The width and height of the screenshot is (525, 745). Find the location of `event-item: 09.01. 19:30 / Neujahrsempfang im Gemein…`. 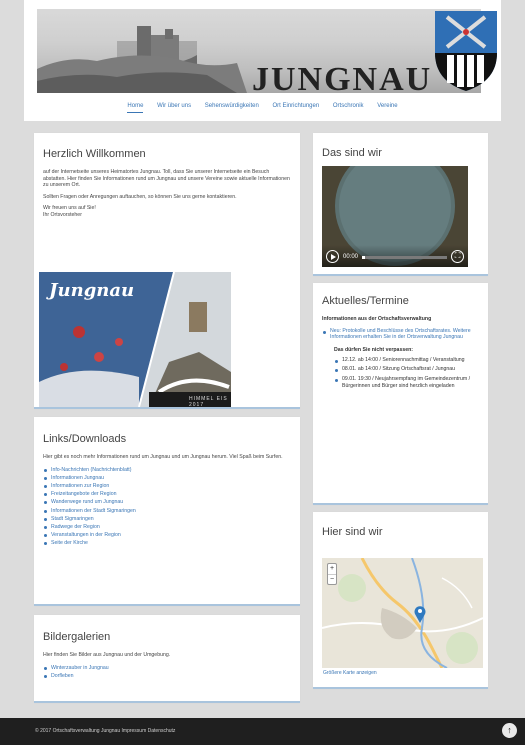

event-item: 09.01. 19:30 / Neujahrsempfang im Gemein… is located at coordinates (406, 383).